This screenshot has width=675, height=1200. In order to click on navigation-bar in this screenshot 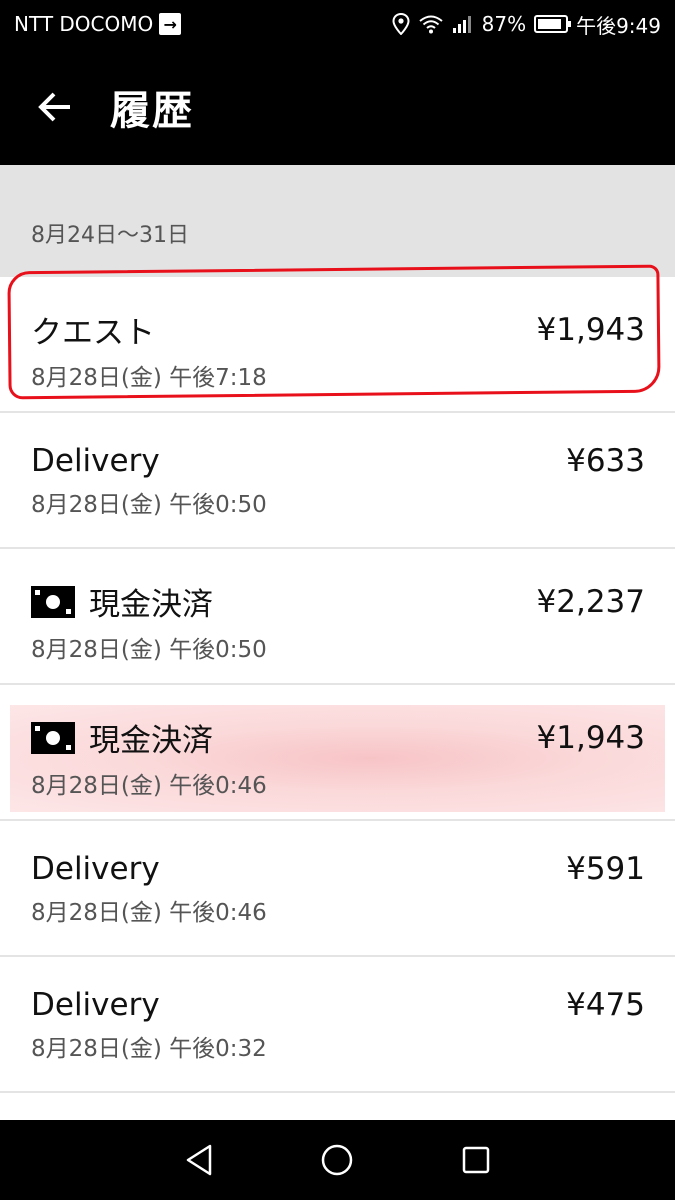, I will do `click(337, 1160)`.